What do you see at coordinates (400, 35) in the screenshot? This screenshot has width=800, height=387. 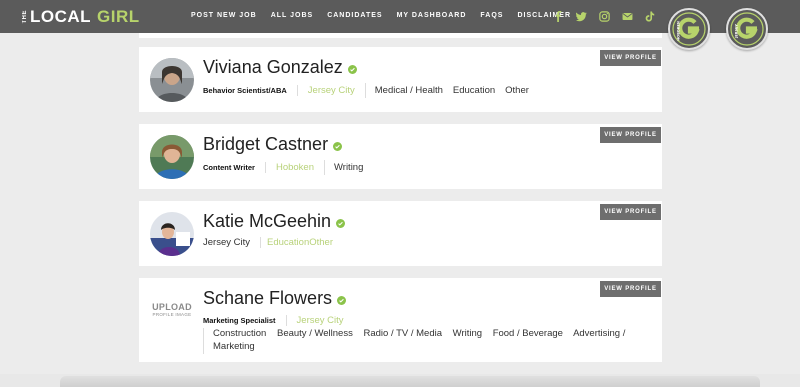 I see `previous-card-bottom` at bounding box center [400, 35].